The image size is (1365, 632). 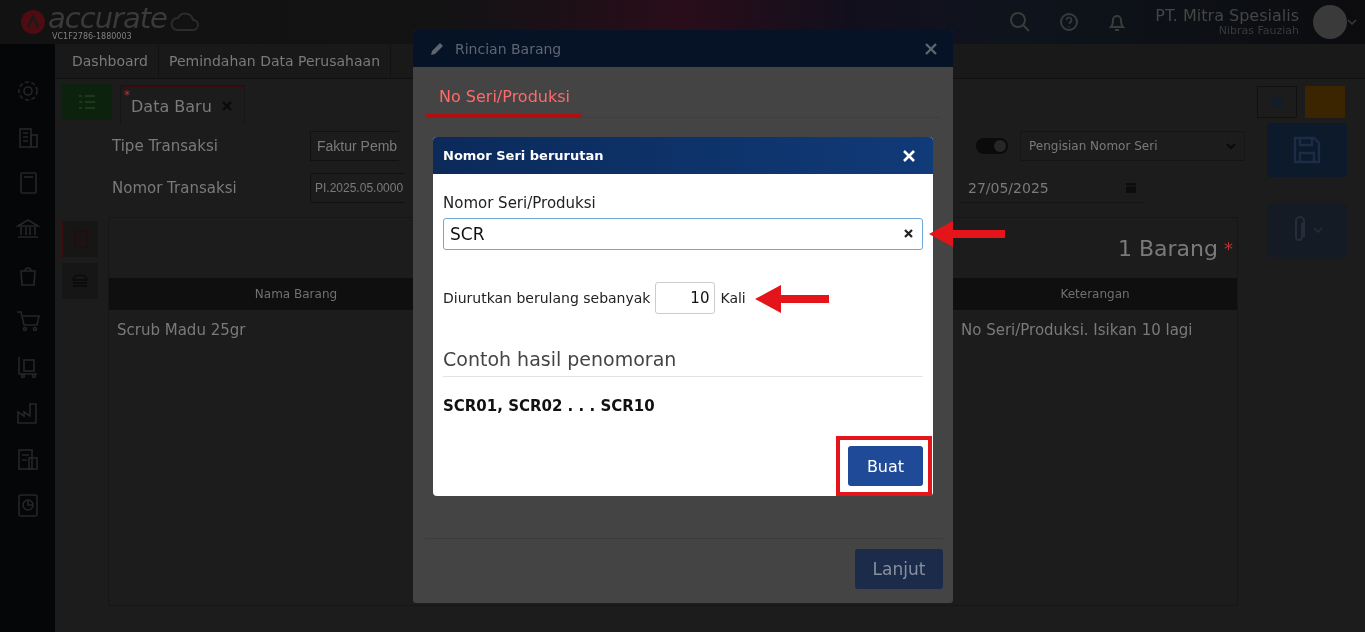 I want to click on table-cell-text: Scrub Madu 25gr, so click(x=181, y=330).